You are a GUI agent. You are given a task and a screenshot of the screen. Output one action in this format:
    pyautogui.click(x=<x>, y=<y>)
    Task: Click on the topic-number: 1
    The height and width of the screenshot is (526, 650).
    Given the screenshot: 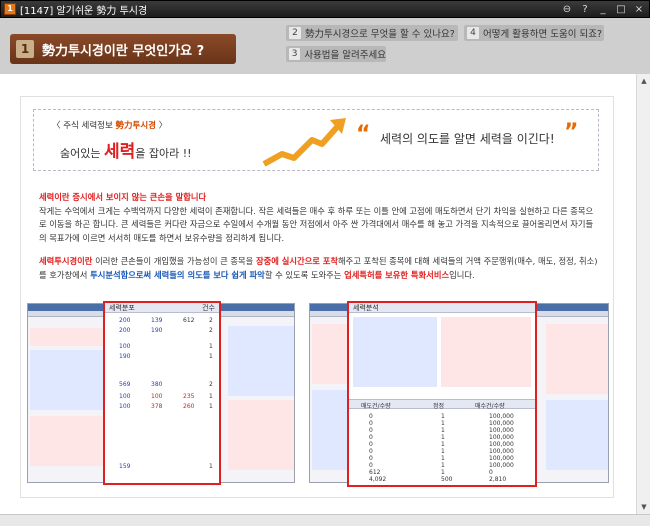 What is the action you would take?
    pyautogui.click(x=25, y=49)
    